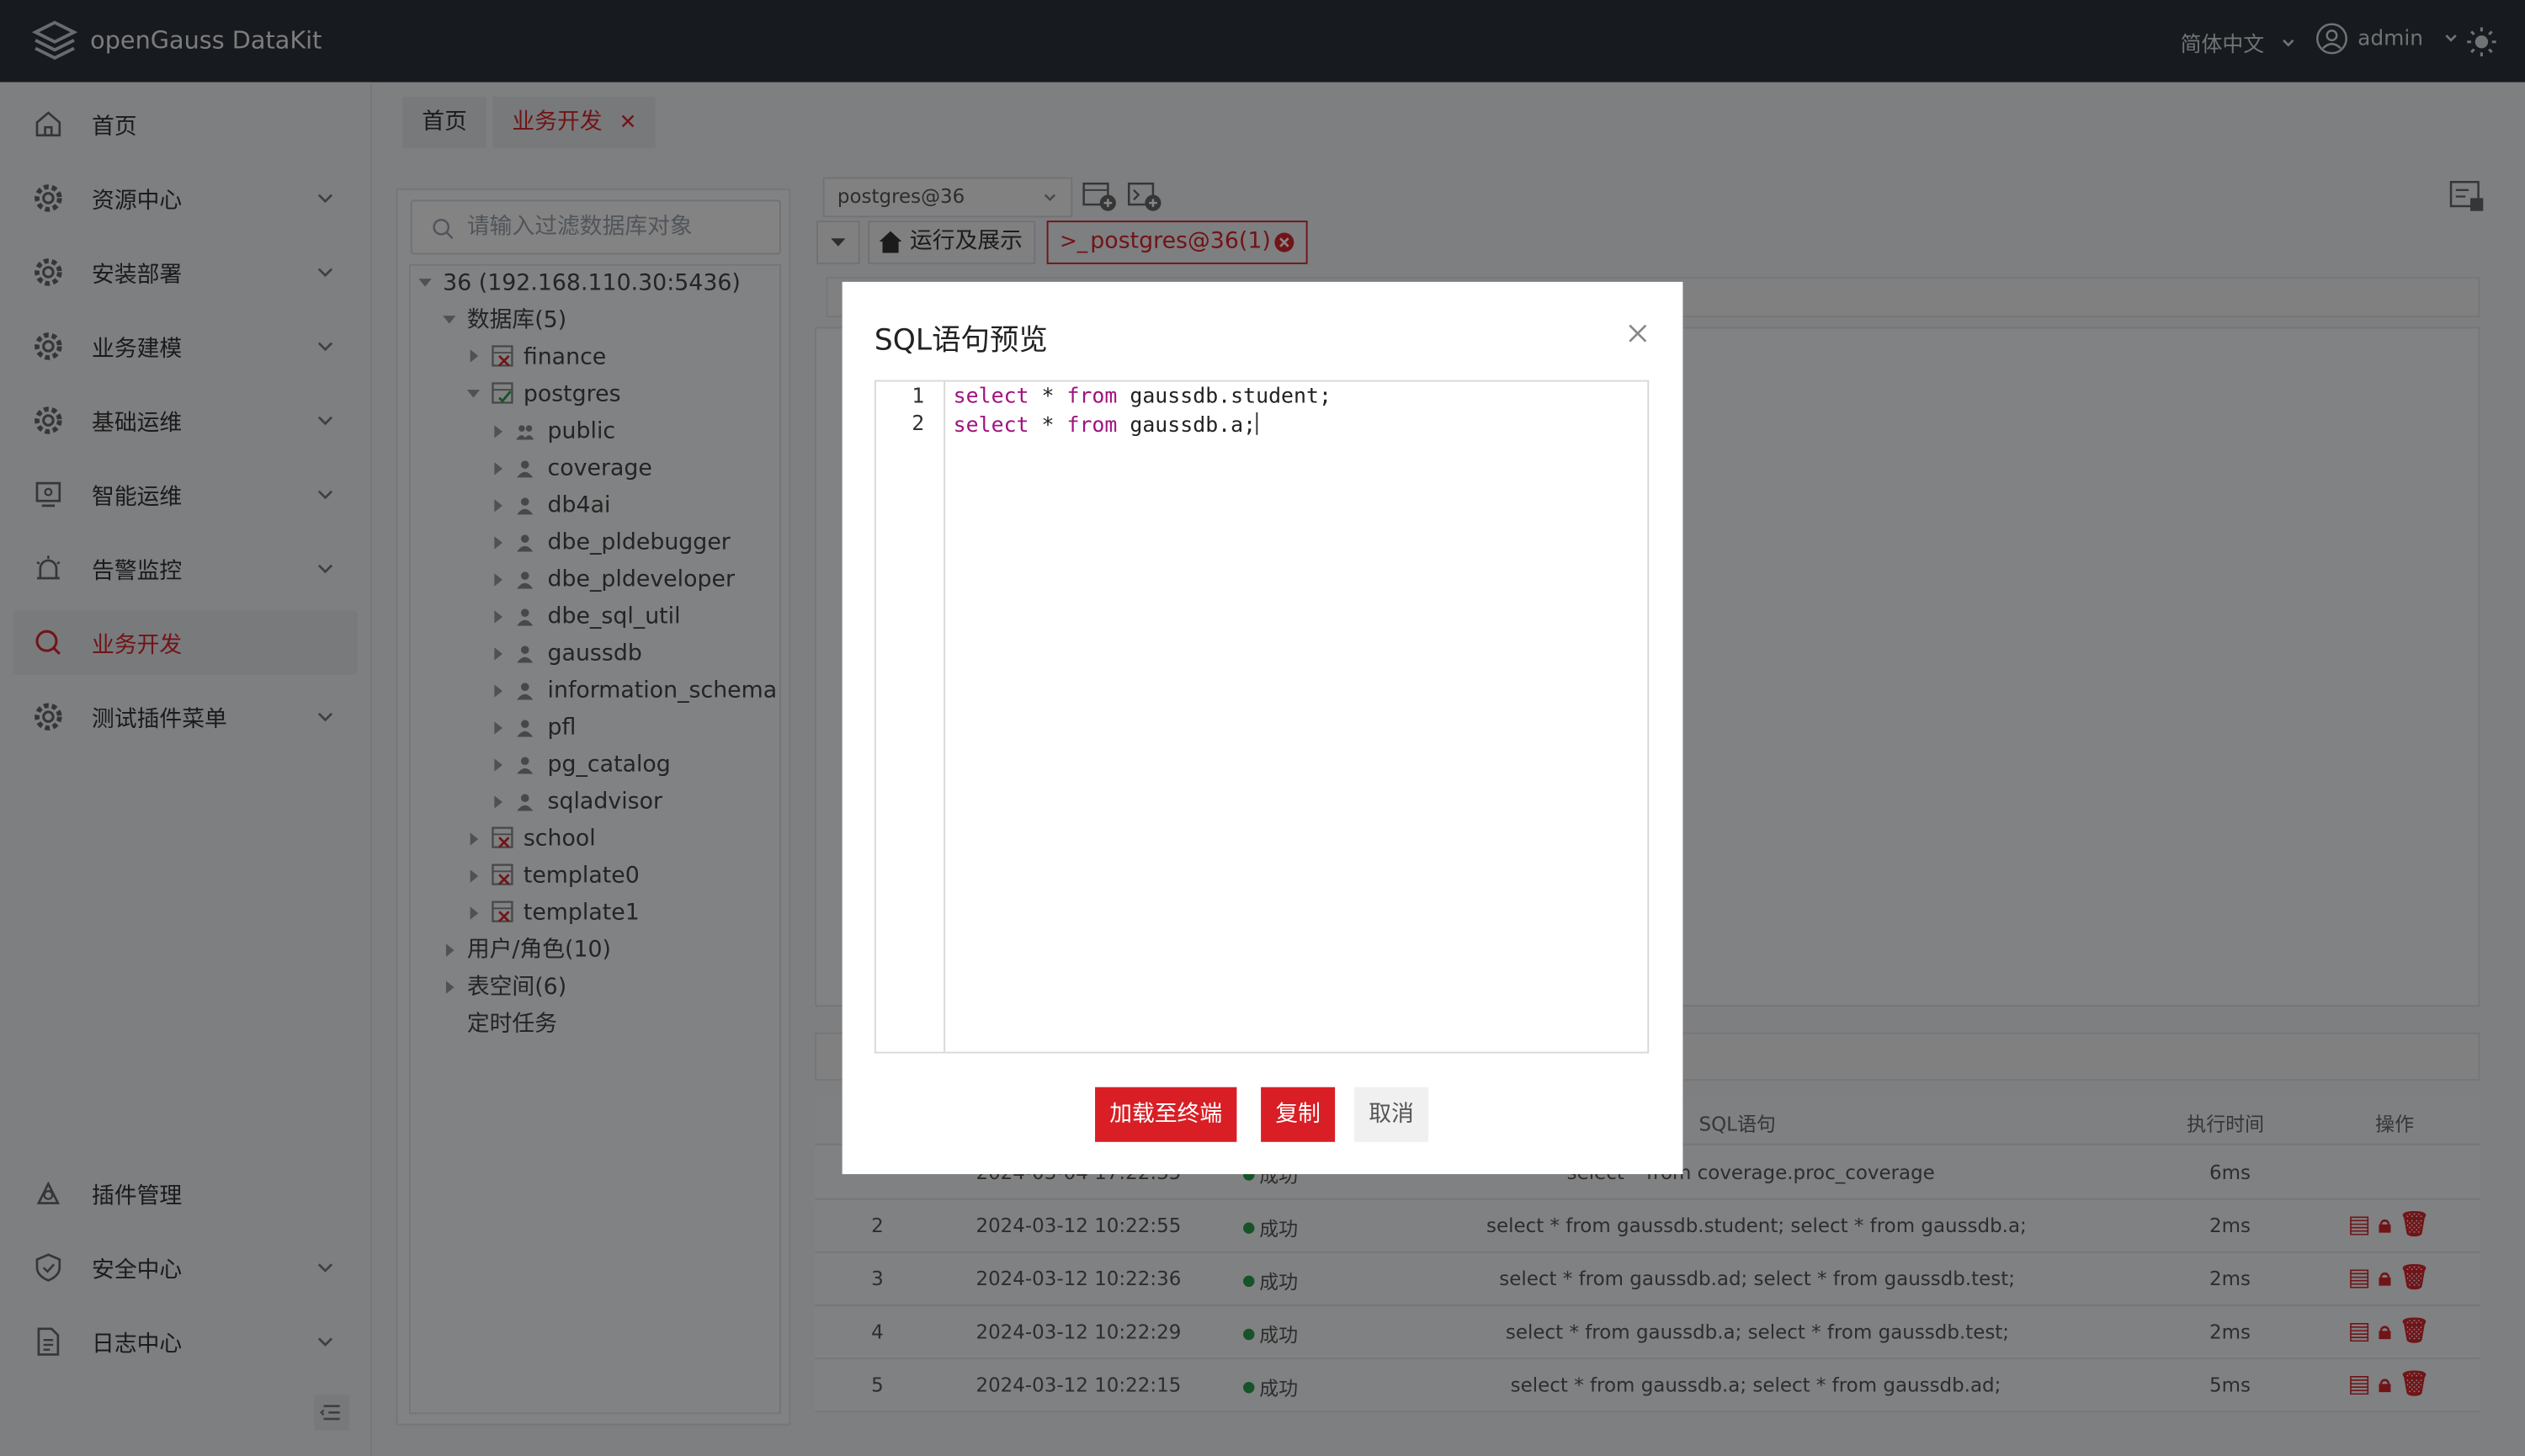  Describe the element at coordinates (961, 340) in the screenshot. I see `dialog-title: SQL语句预览` at that location.